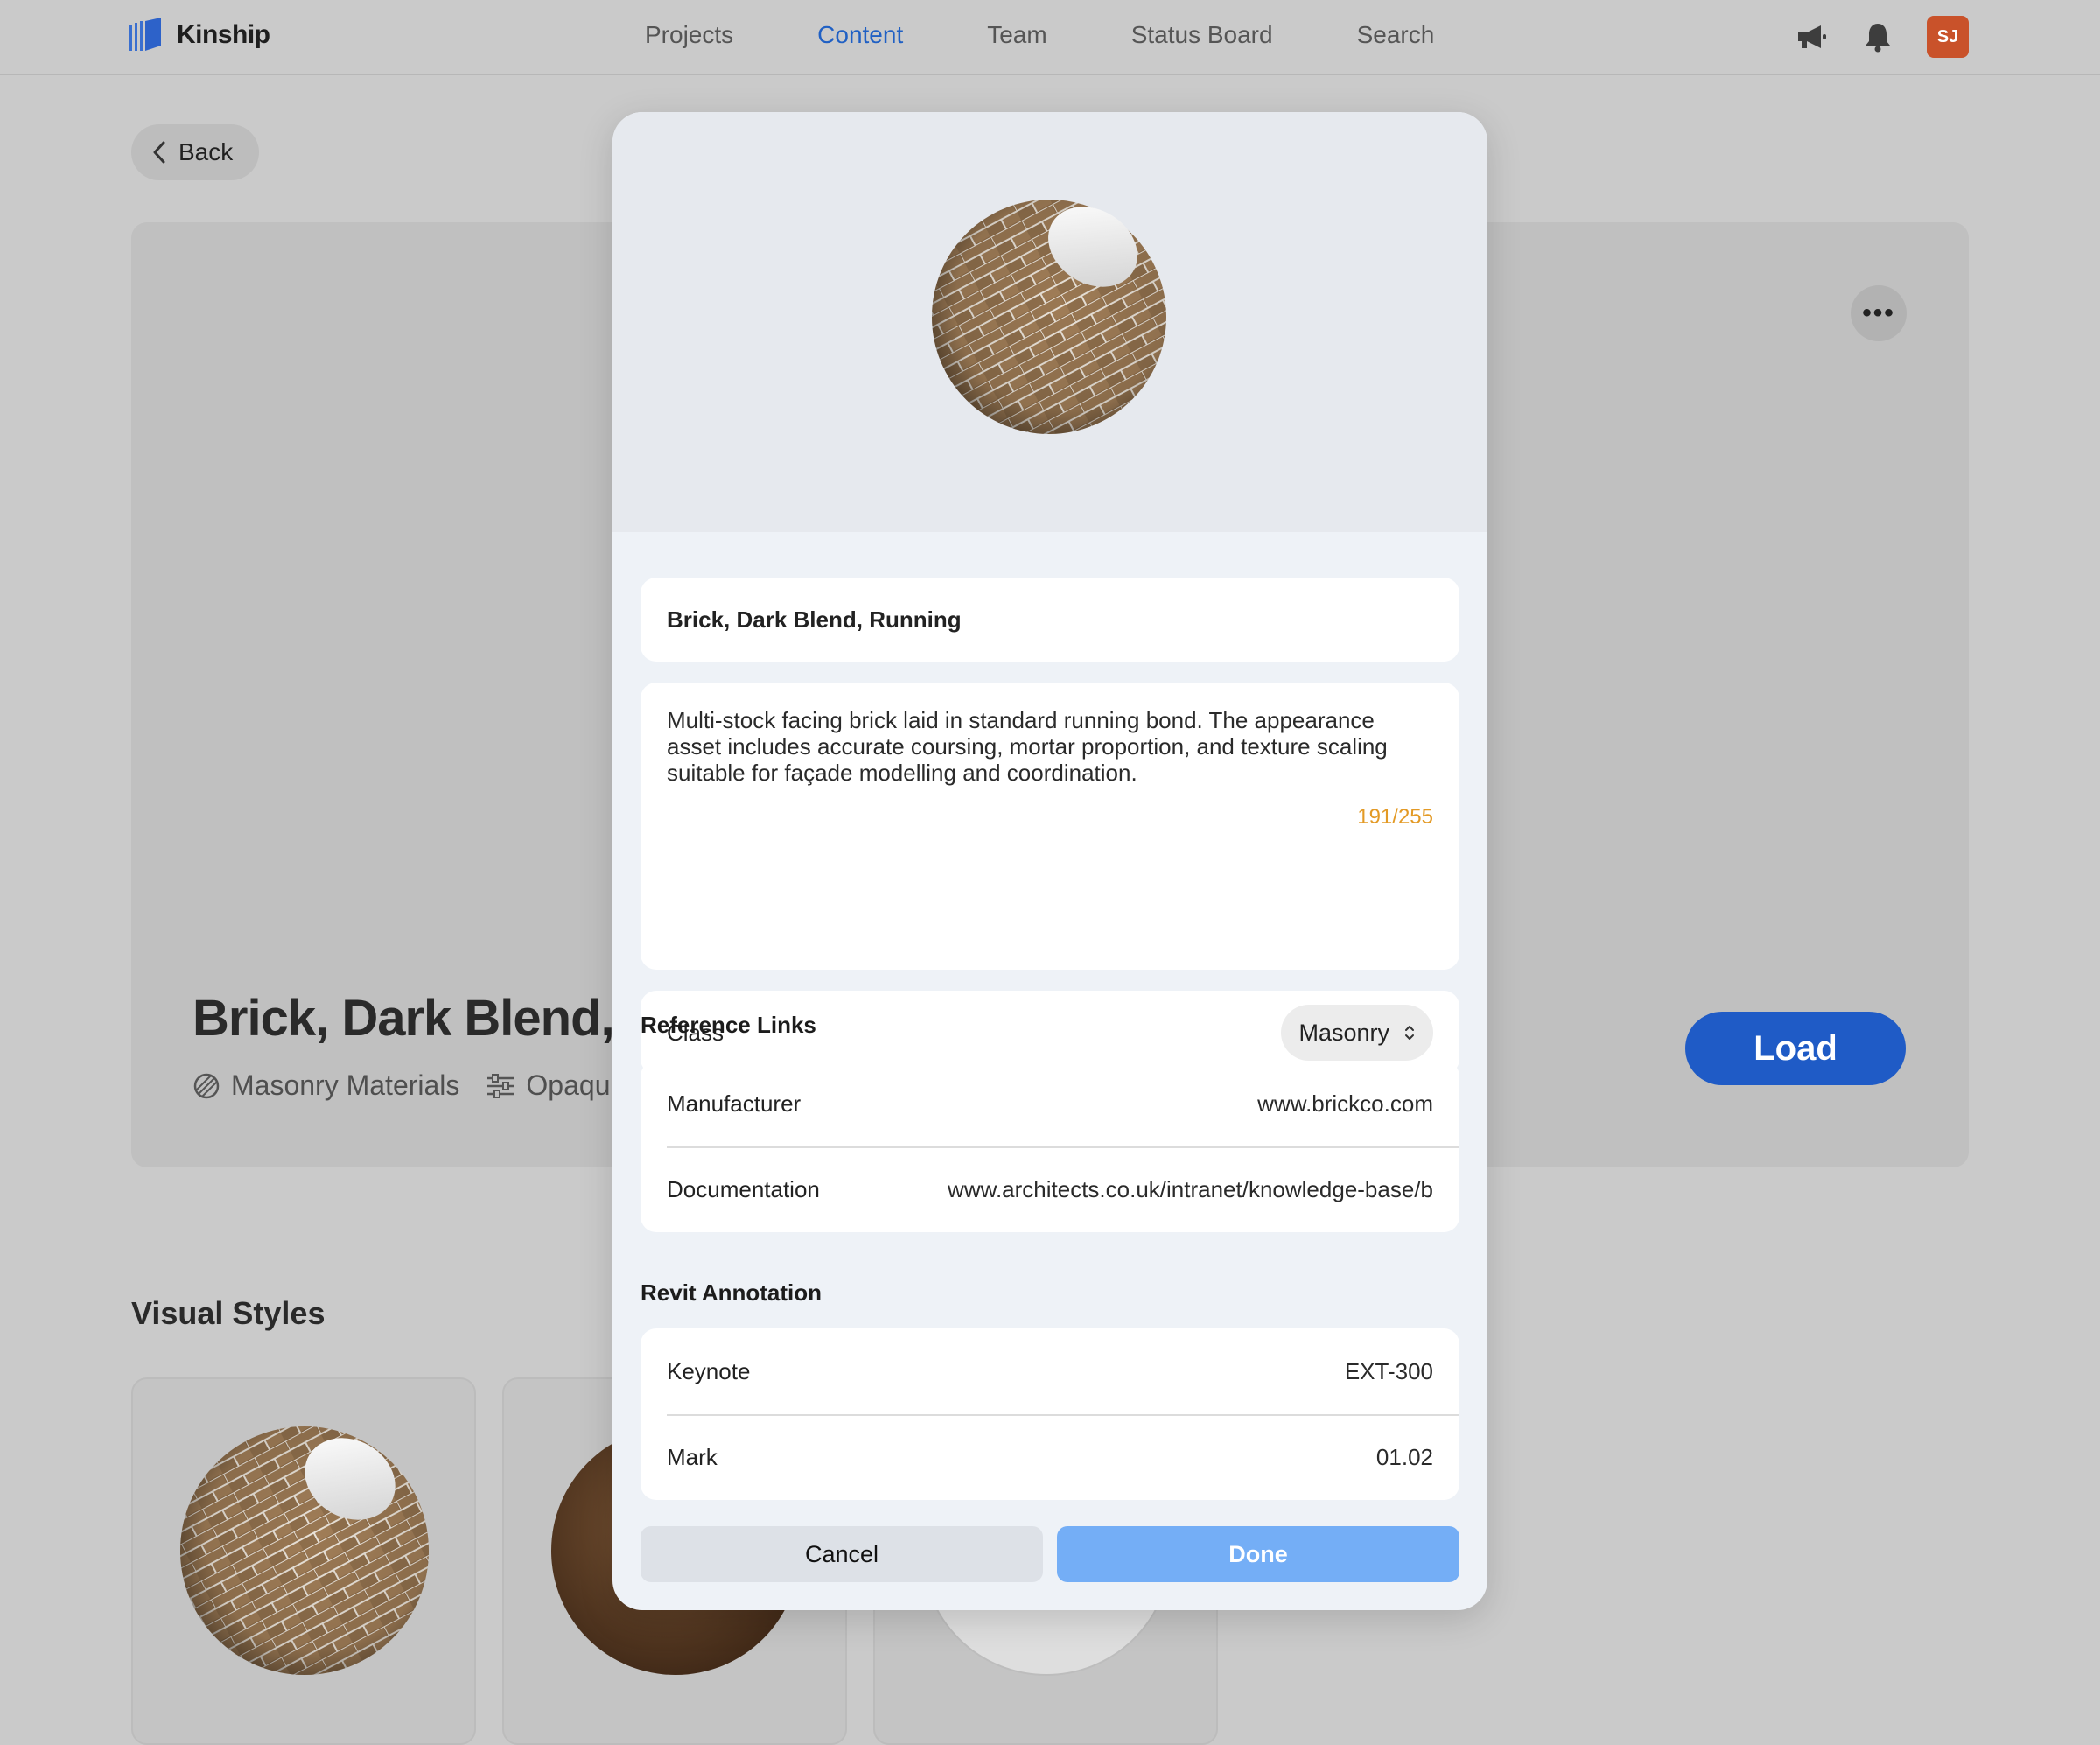  I want to click on brick-sphere-thumbnail, so click(304, 1551).